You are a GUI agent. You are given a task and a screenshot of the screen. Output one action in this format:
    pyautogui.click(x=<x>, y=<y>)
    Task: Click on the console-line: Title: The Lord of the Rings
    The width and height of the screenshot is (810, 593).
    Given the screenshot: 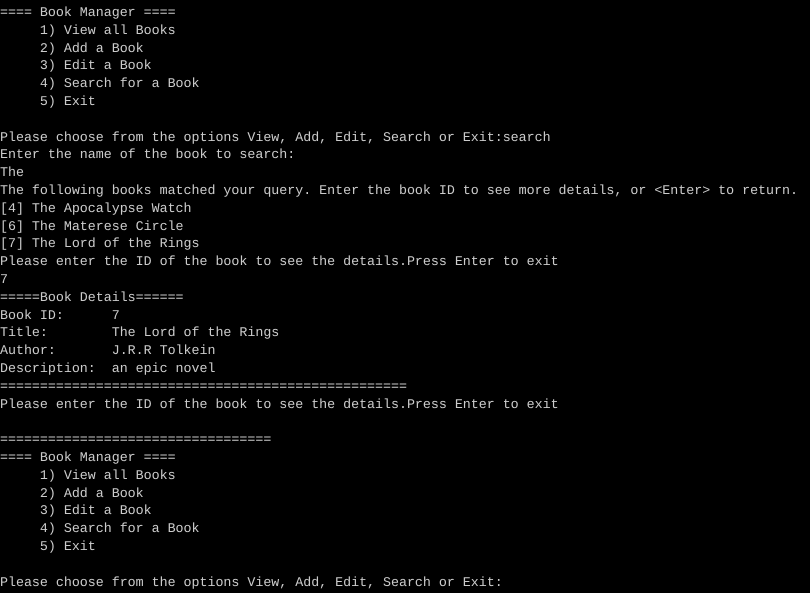 What is the action you would take?
    pyautogui.click(x=140, y=333)
    